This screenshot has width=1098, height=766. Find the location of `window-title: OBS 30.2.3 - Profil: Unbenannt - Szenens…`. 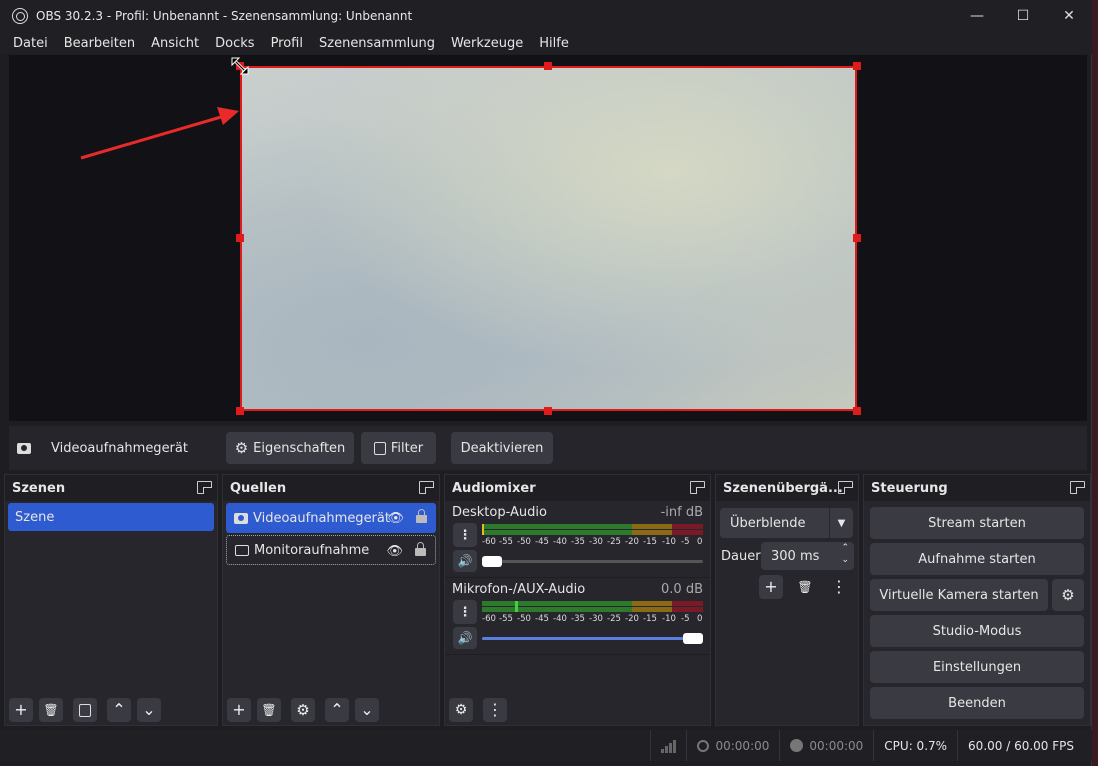

window-title: OBS 30.2.3 - Profil: Unbenannt - Szenens… is located at coordinates (224, 16).